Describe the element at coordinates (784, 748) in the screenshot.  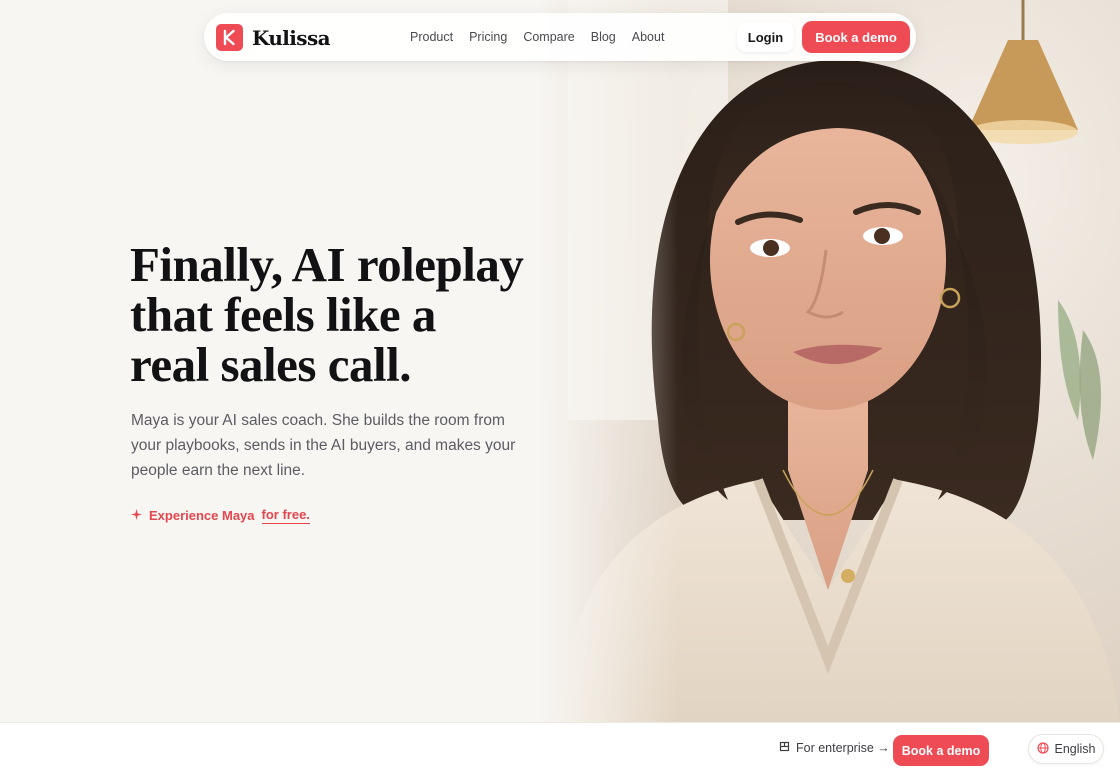
I see `building-icon` at that location.